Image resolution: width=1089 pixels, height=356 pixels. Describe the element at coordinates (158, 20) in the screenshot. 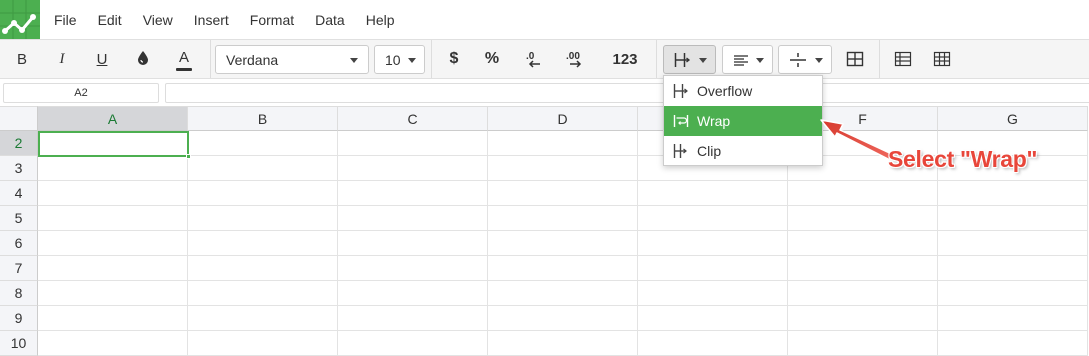

I see `menu-view: View` at that location.